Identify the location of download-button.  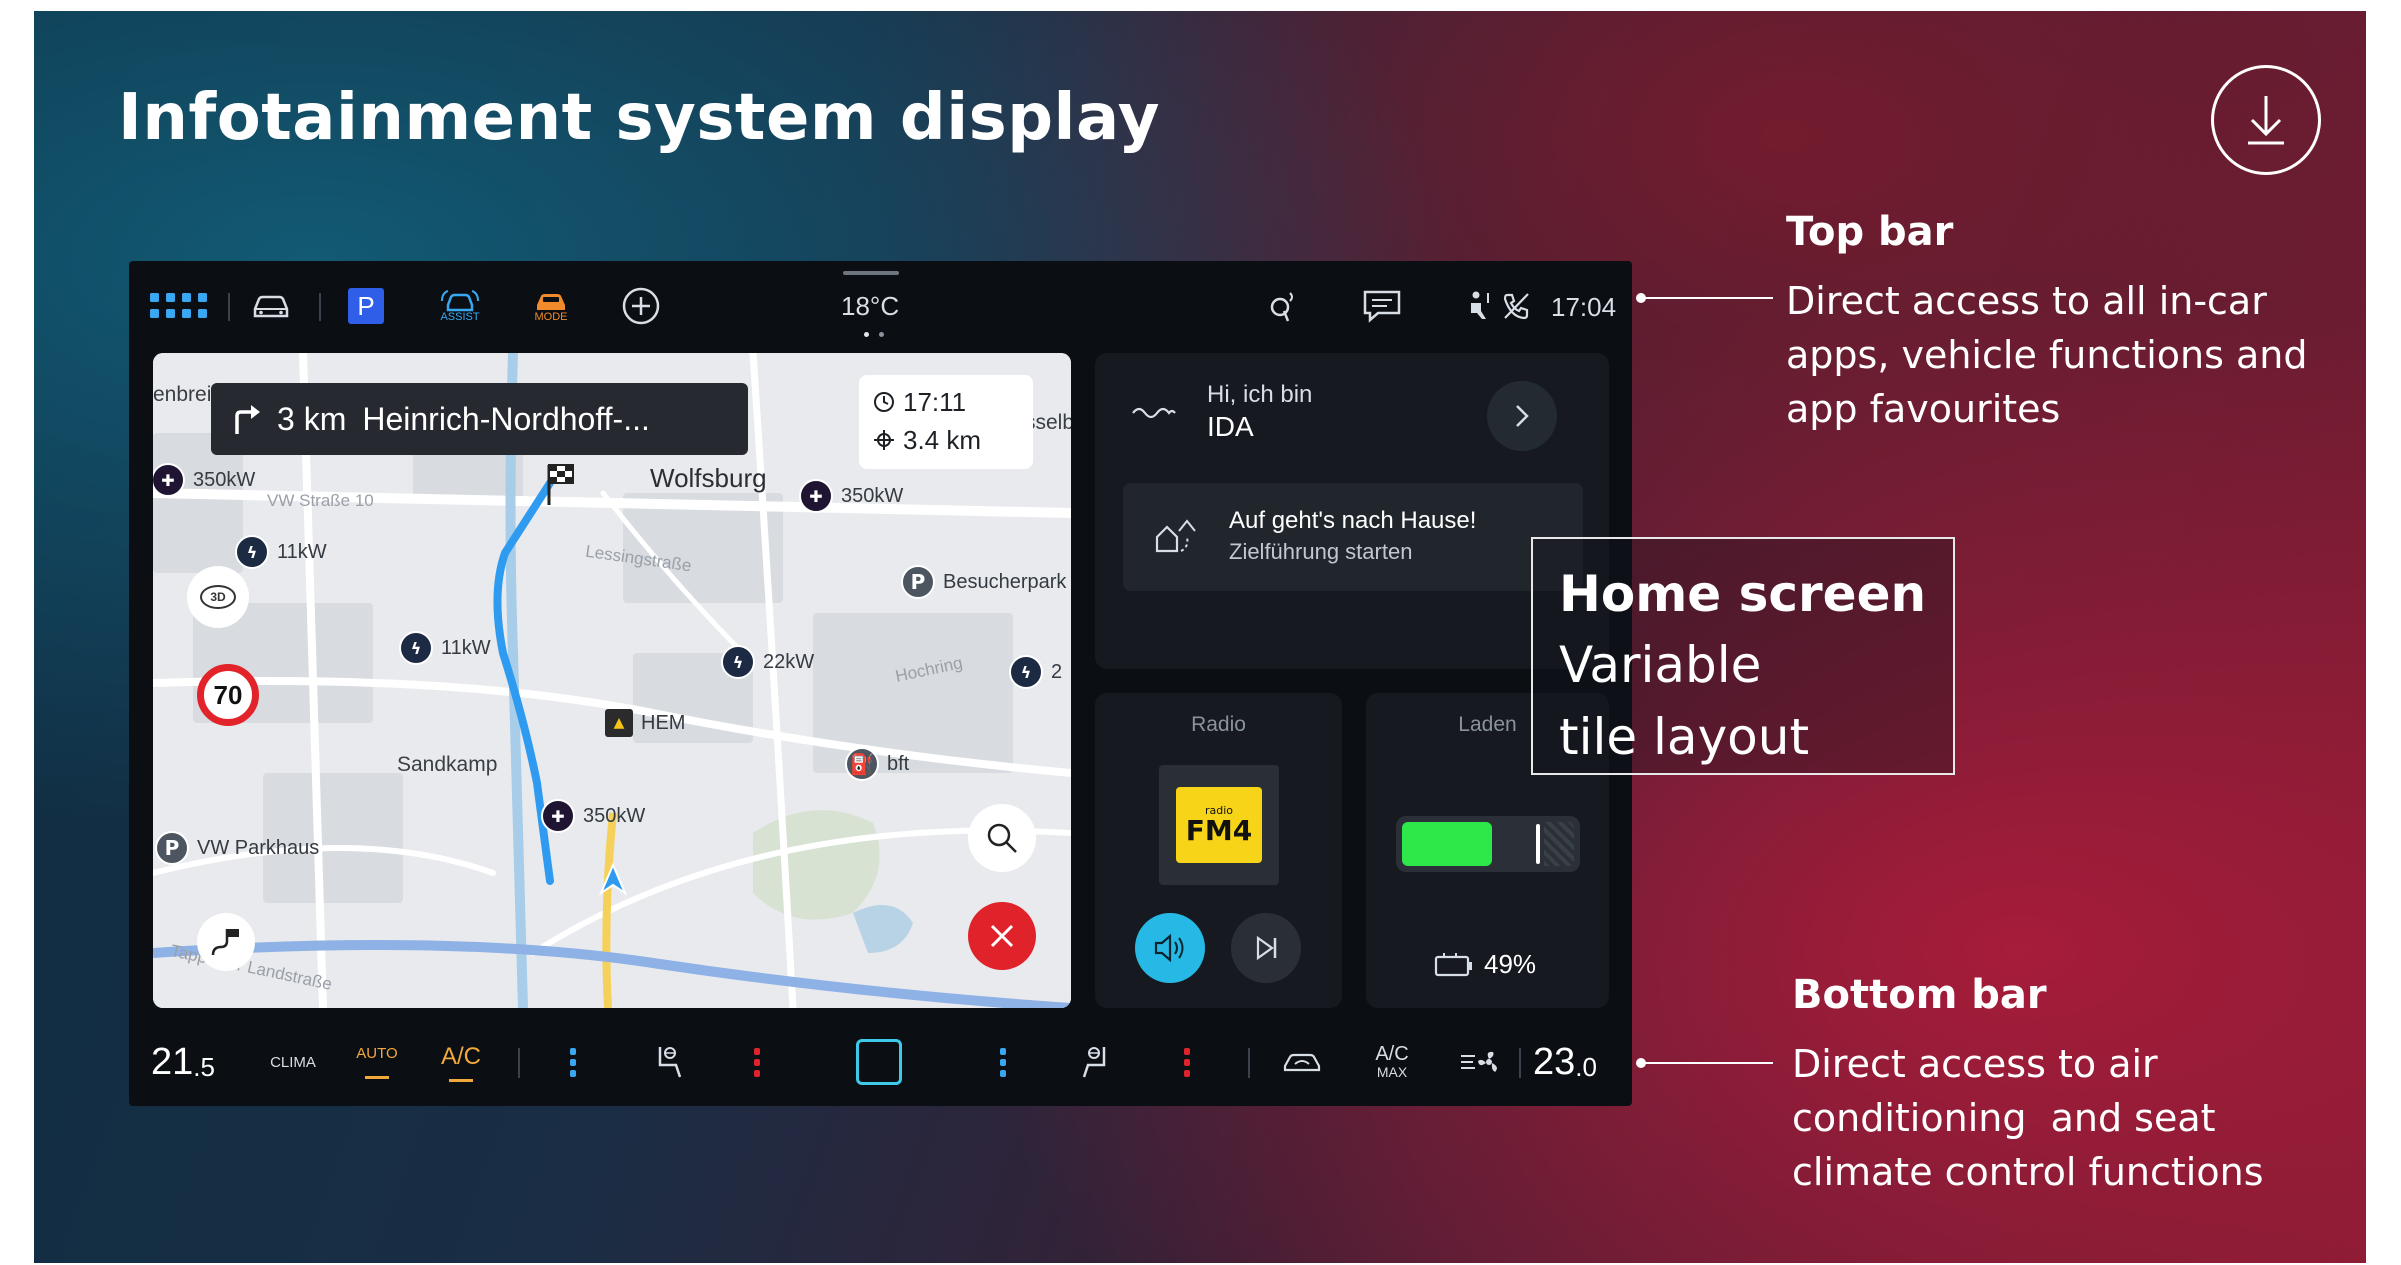
(2266, 120).